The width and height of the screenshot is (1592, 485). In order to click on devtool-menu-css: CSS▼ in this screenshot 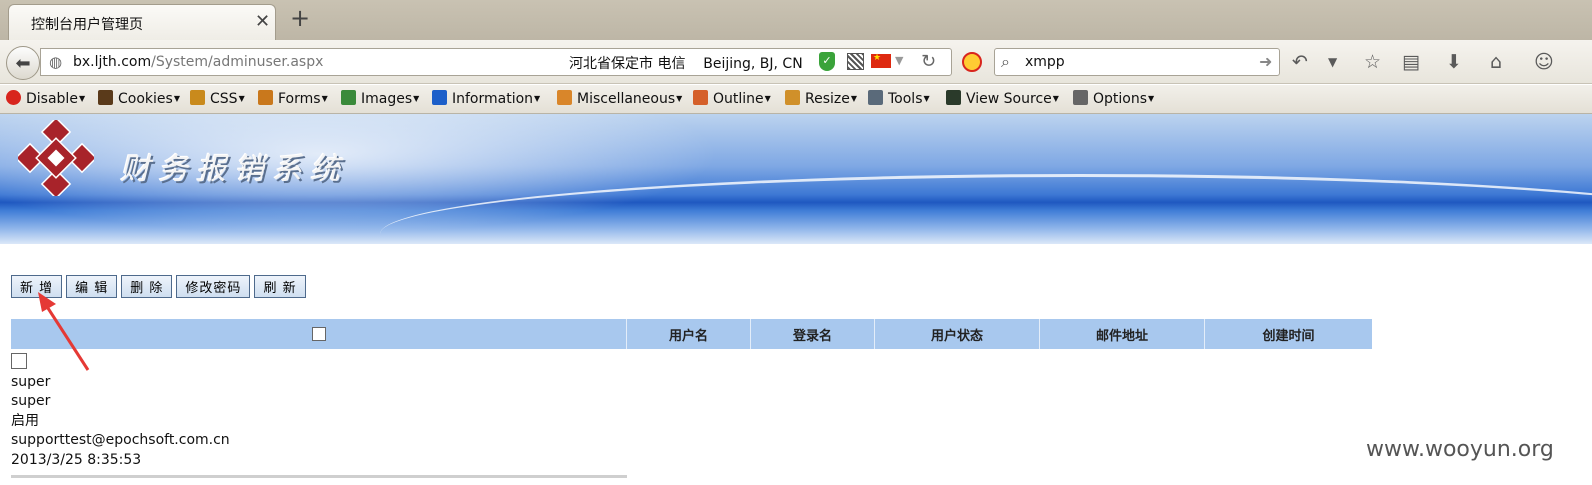, I will do `click(217, 98)`.